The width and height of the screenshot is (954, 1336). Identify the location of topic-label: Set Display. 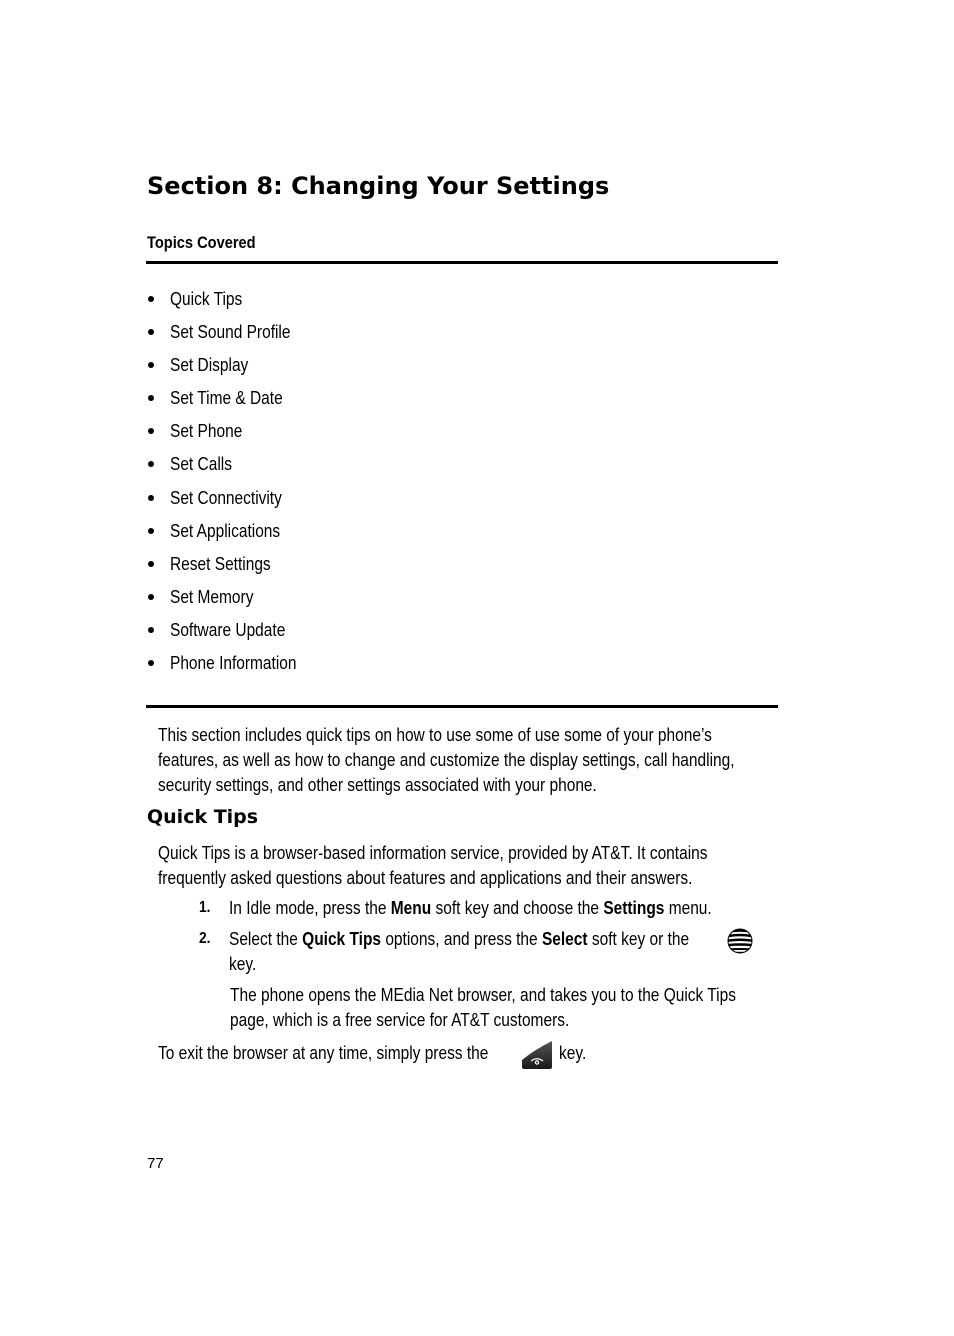
(209, 365).